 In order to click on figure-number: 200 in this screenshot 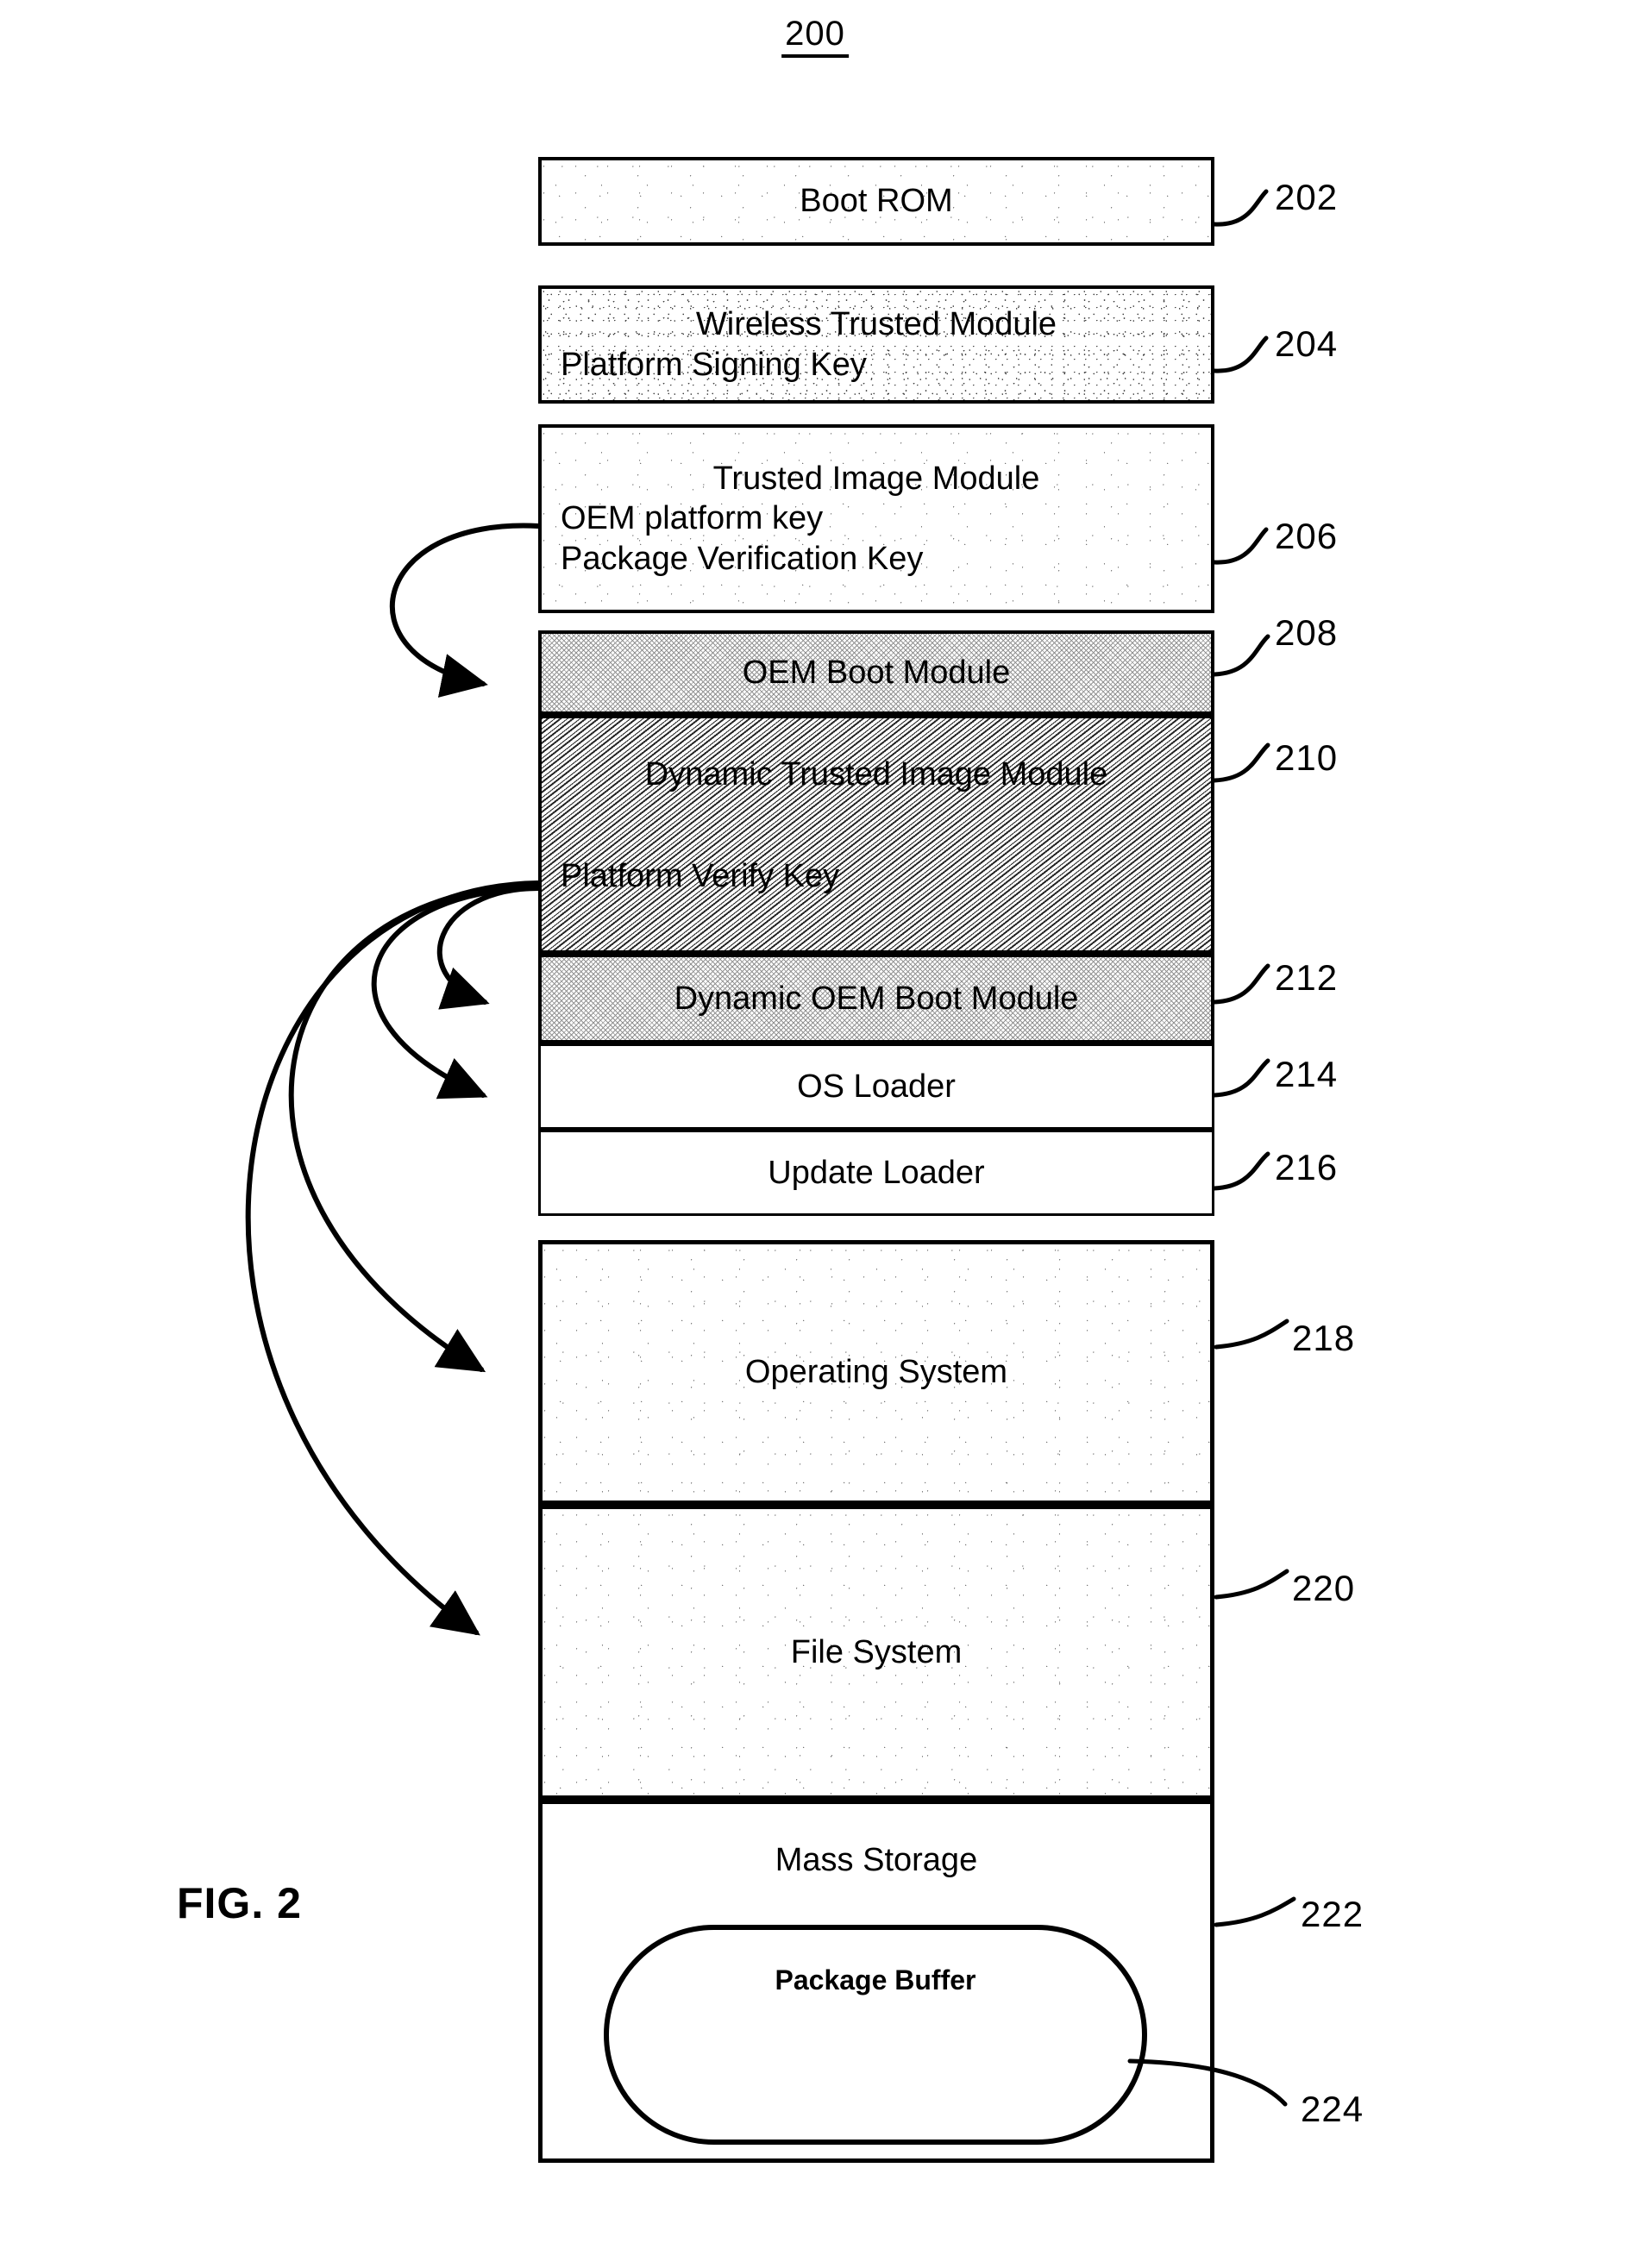, I will do `click(815, 37)`.